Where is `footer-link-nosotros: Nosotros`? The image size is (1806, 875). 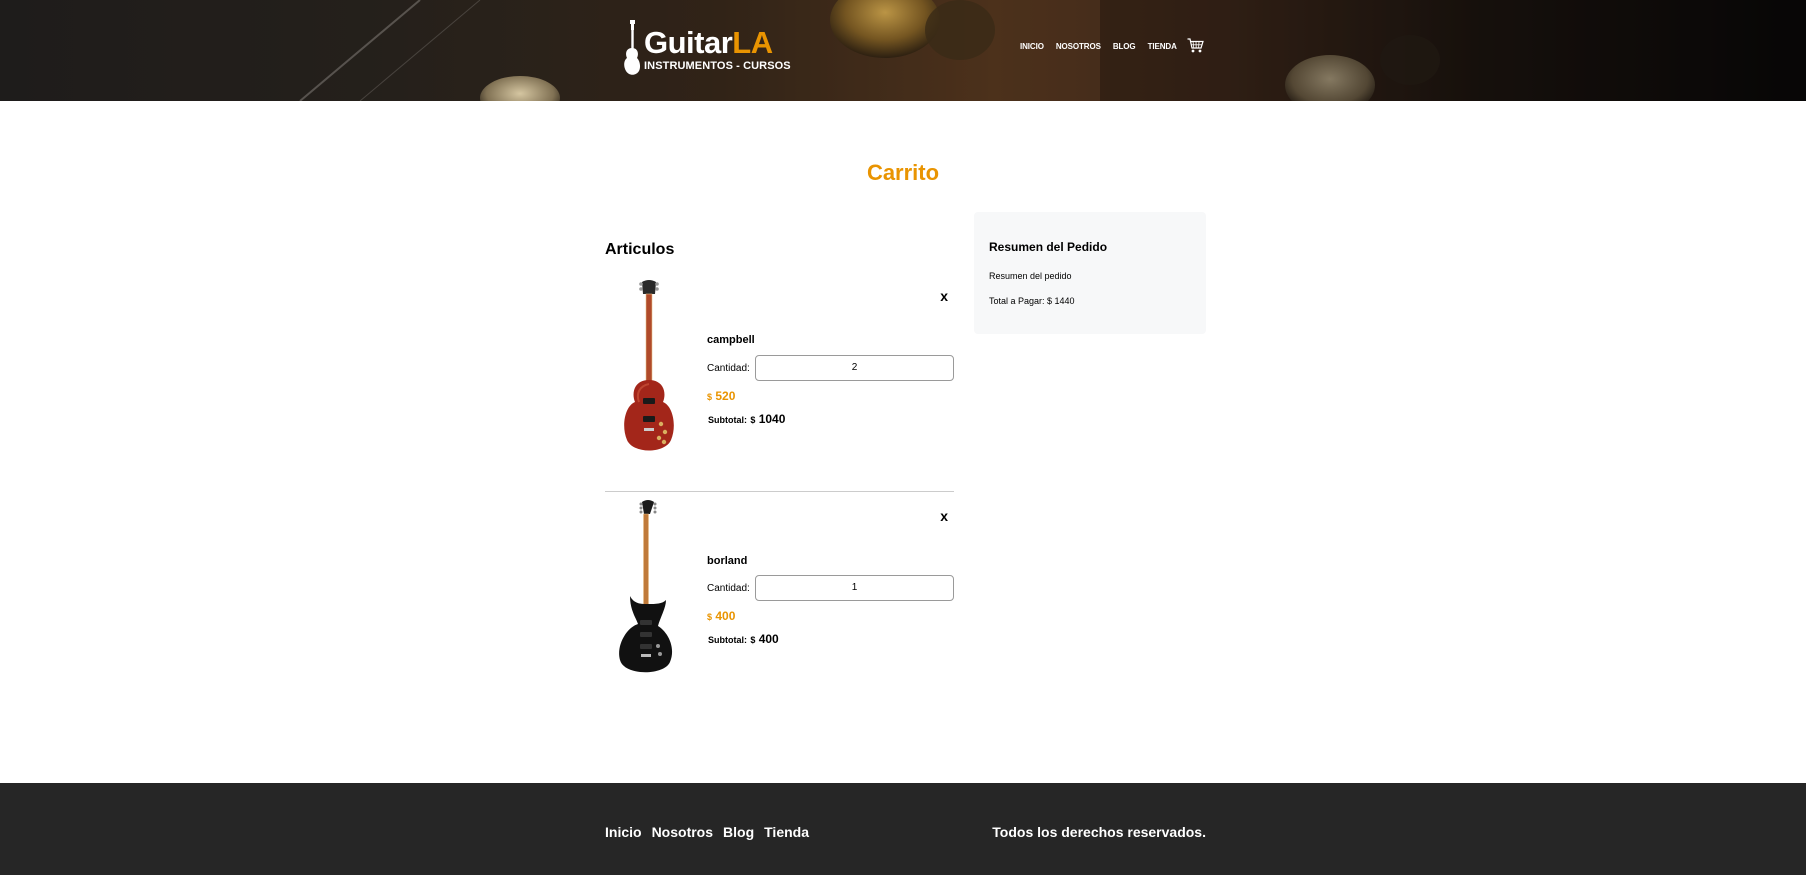 footer-link-nosotros: Nosotros is located at coordinates (682, 832).